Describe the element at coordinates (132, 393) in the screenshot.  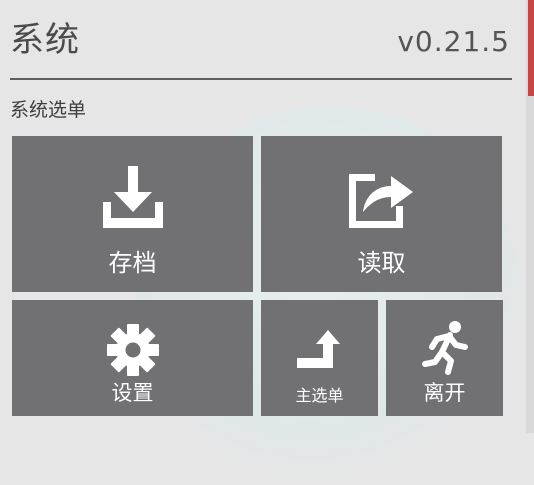
I see `settings-label: 设置` at that location.